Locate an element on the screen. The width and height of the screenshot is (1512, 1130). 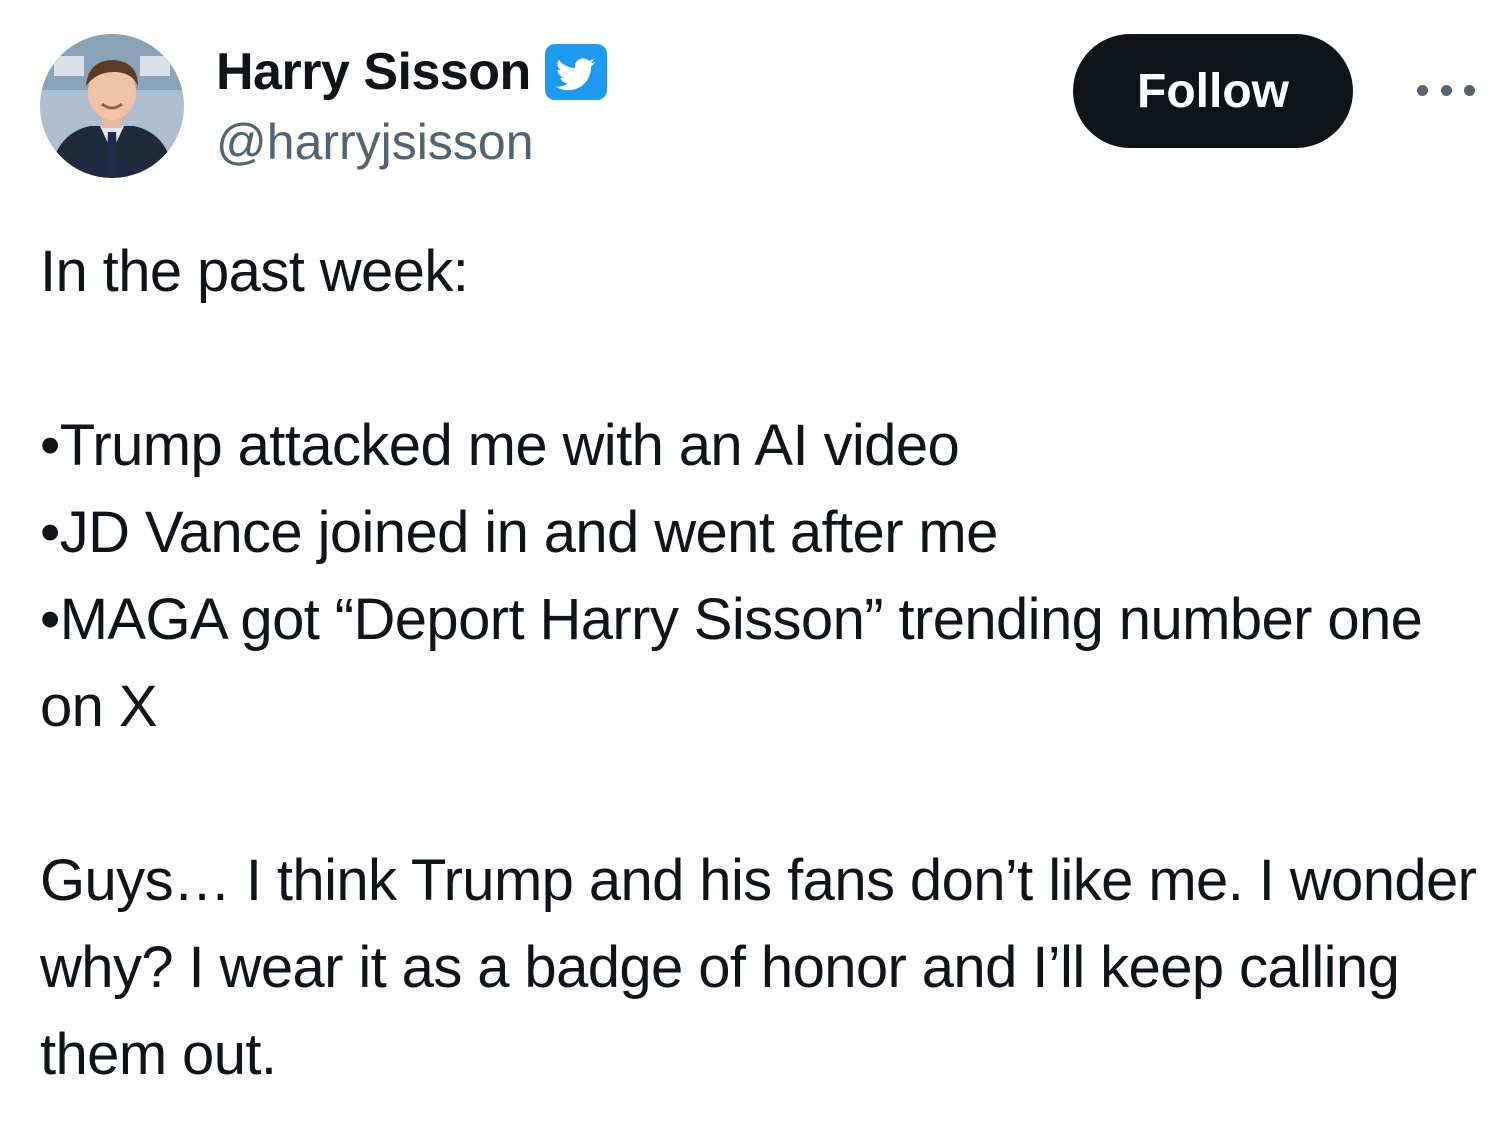
more-options-button is located at coordinates (1446, 90).